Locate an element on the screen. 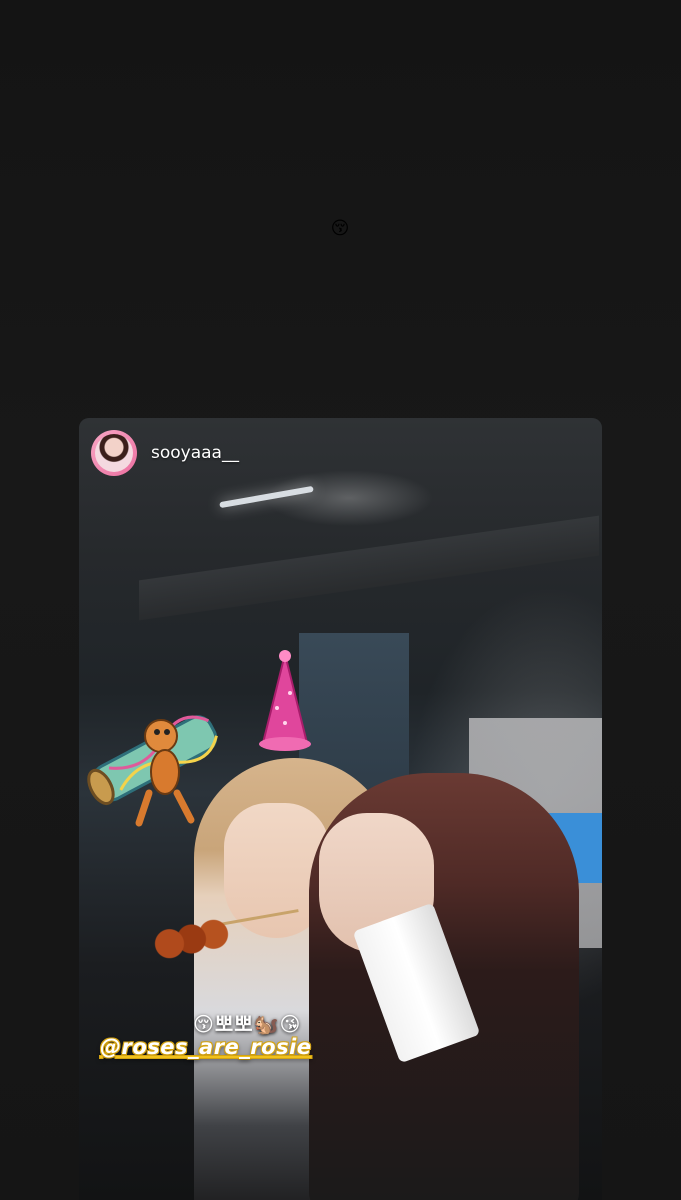  ceiling-beam is located at coordinates (369, 568).